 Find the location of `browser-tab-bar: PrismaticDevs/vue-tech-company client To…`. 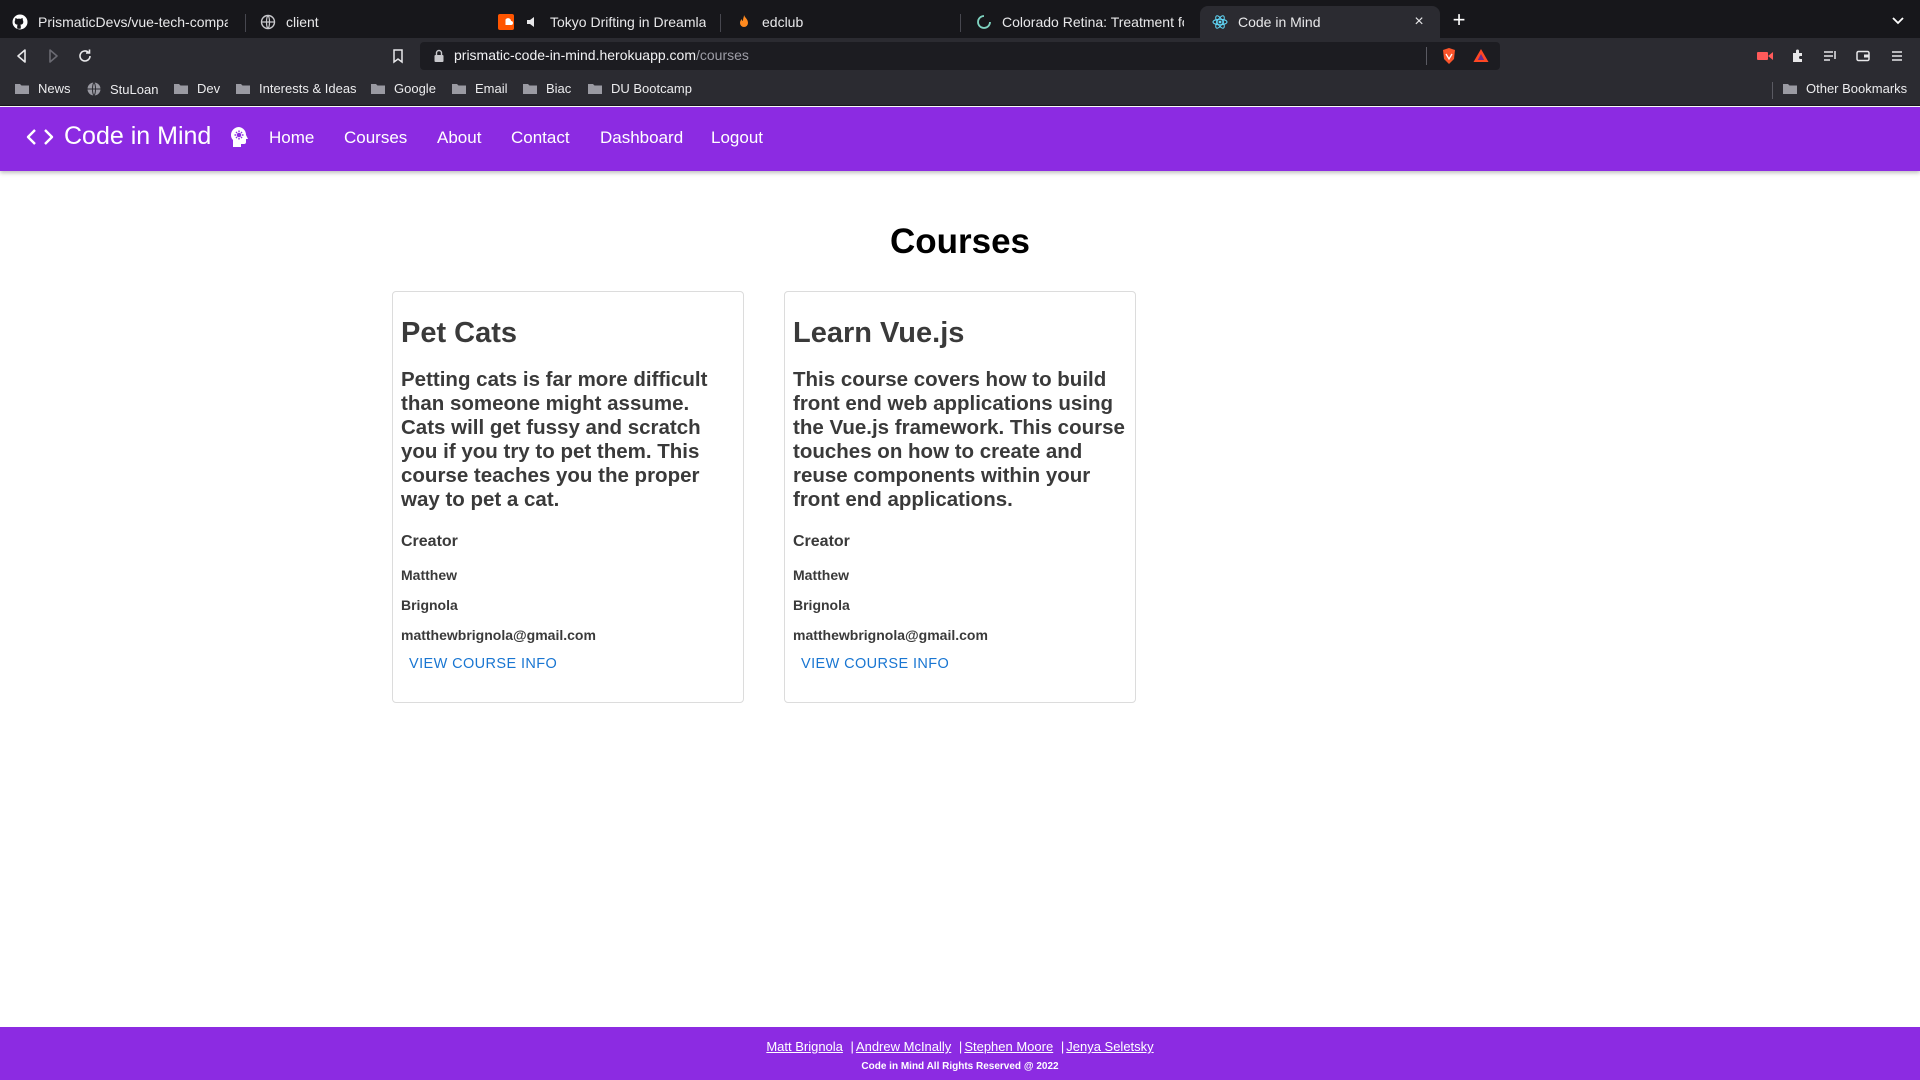

browser-tab-bar: PrismaticDevs/vue-tech-company client To… is located at coordinates (960, 19).